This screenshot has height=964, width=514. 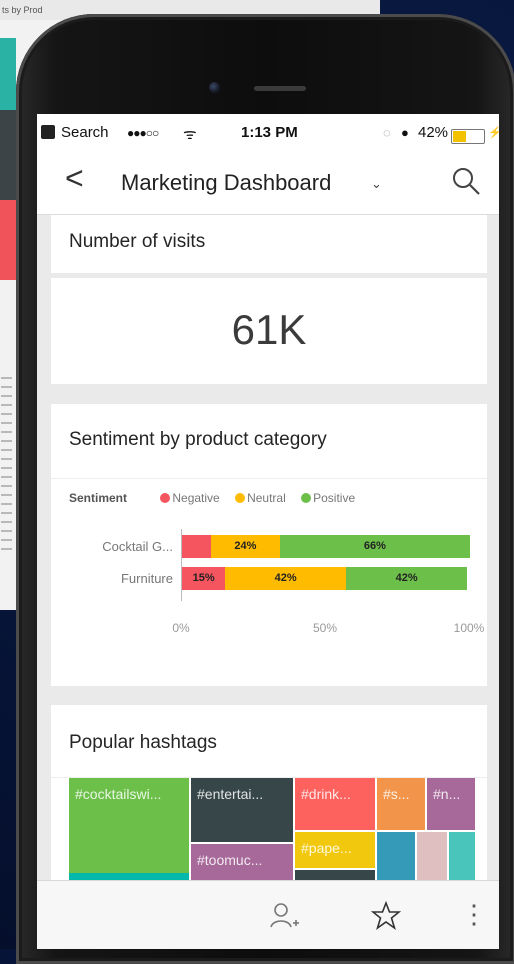 I want to click on person-add-icon, so click(x=284, y=916).